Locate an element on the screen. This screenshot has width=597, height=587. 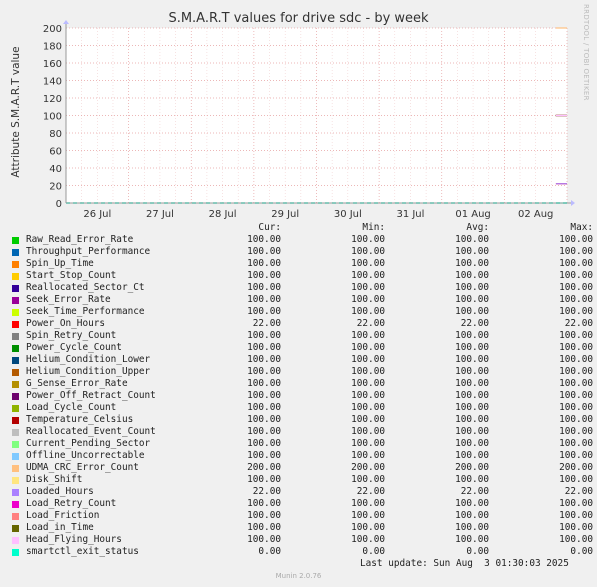
legend-series-name: Disk_Shift is located at coordinates (54, 479).